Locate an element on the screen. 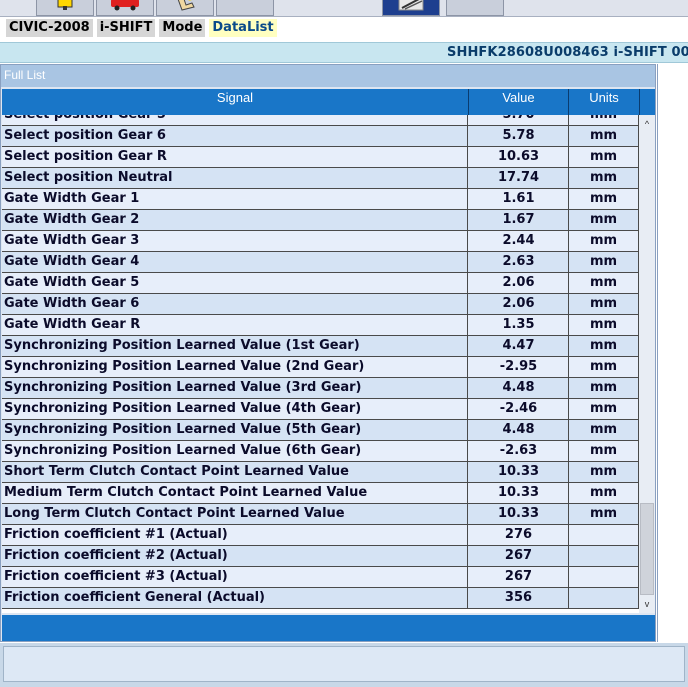 The height and width of the screenshot is (687, 688). table-row: Gate Width Gear 2 1.67 mm is located at coordinates (320, 220).